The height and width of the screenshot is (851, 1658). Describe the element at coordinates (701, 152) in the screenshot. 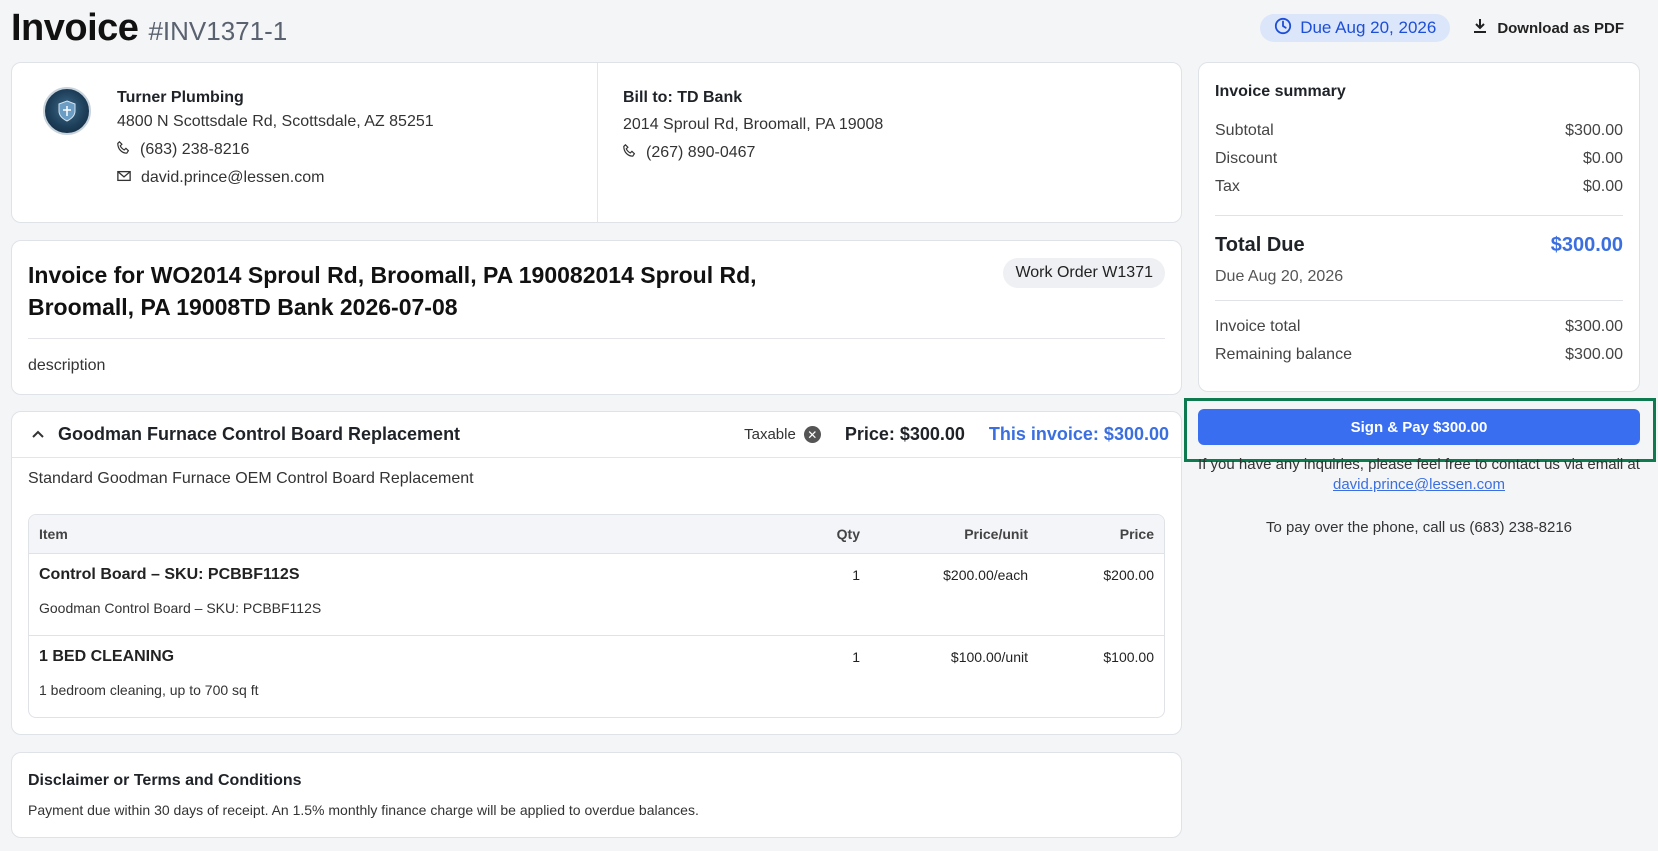

I see `bill-to-phone: (267) 890-0467` at that location.